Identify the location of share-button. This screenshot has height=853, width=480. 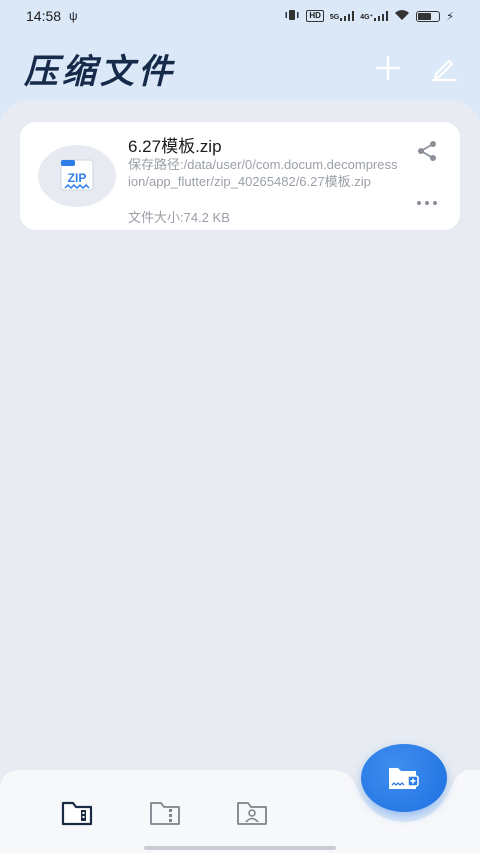
(427, 151).